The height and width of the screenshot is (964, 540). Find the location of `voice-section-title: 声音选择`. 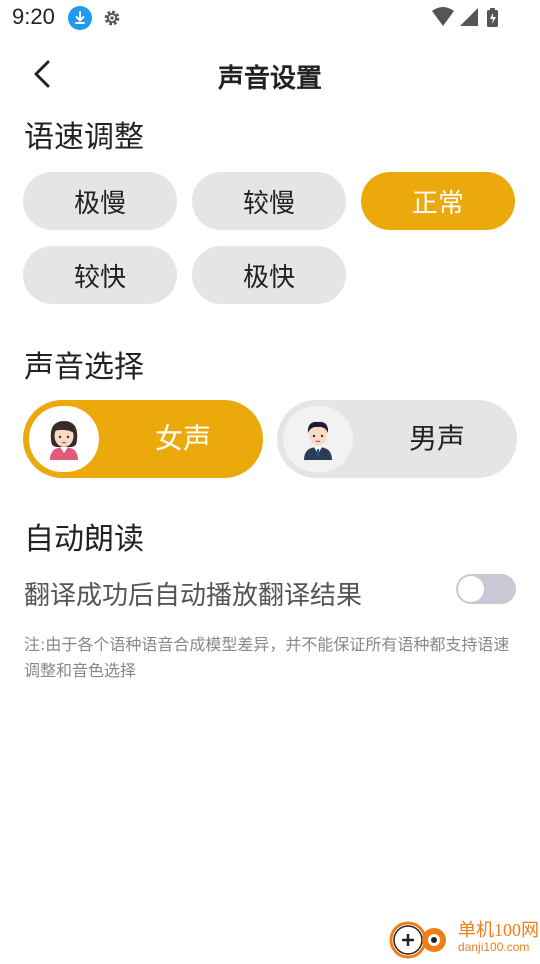

voice-section-title: 声音选择 is located at coordinates (84, 367).